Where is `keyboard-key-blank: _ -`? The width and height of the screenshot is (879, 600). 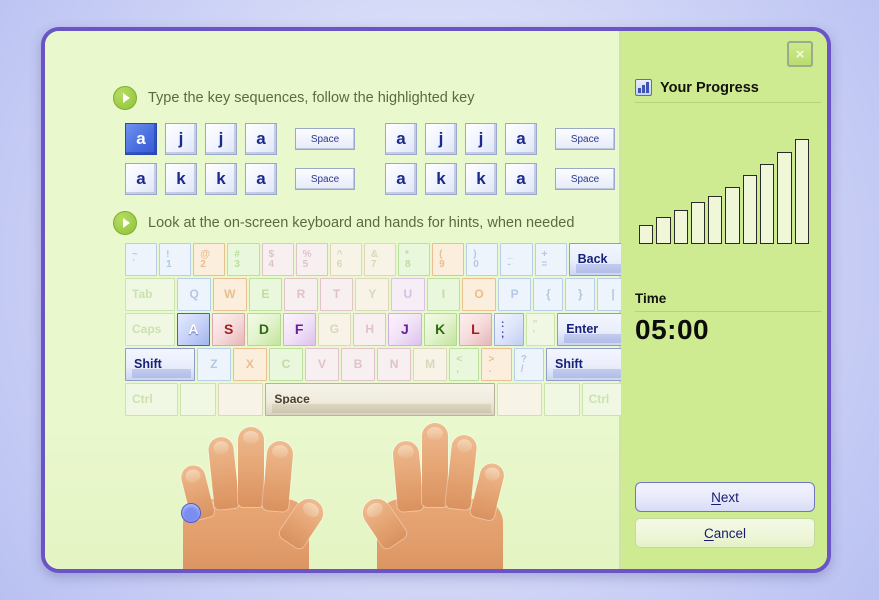 keyboard-key-blank: _ - is located at coordinates (516, 259).